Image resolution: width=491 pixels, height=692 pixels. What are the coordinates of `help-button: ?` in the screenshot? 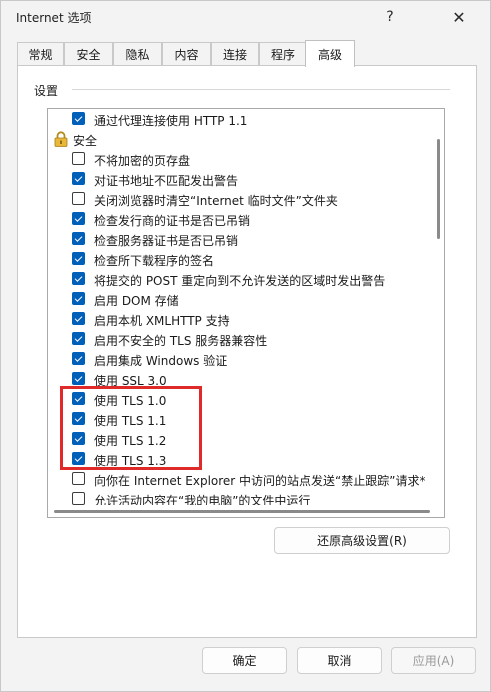 It's located at (390, 17).